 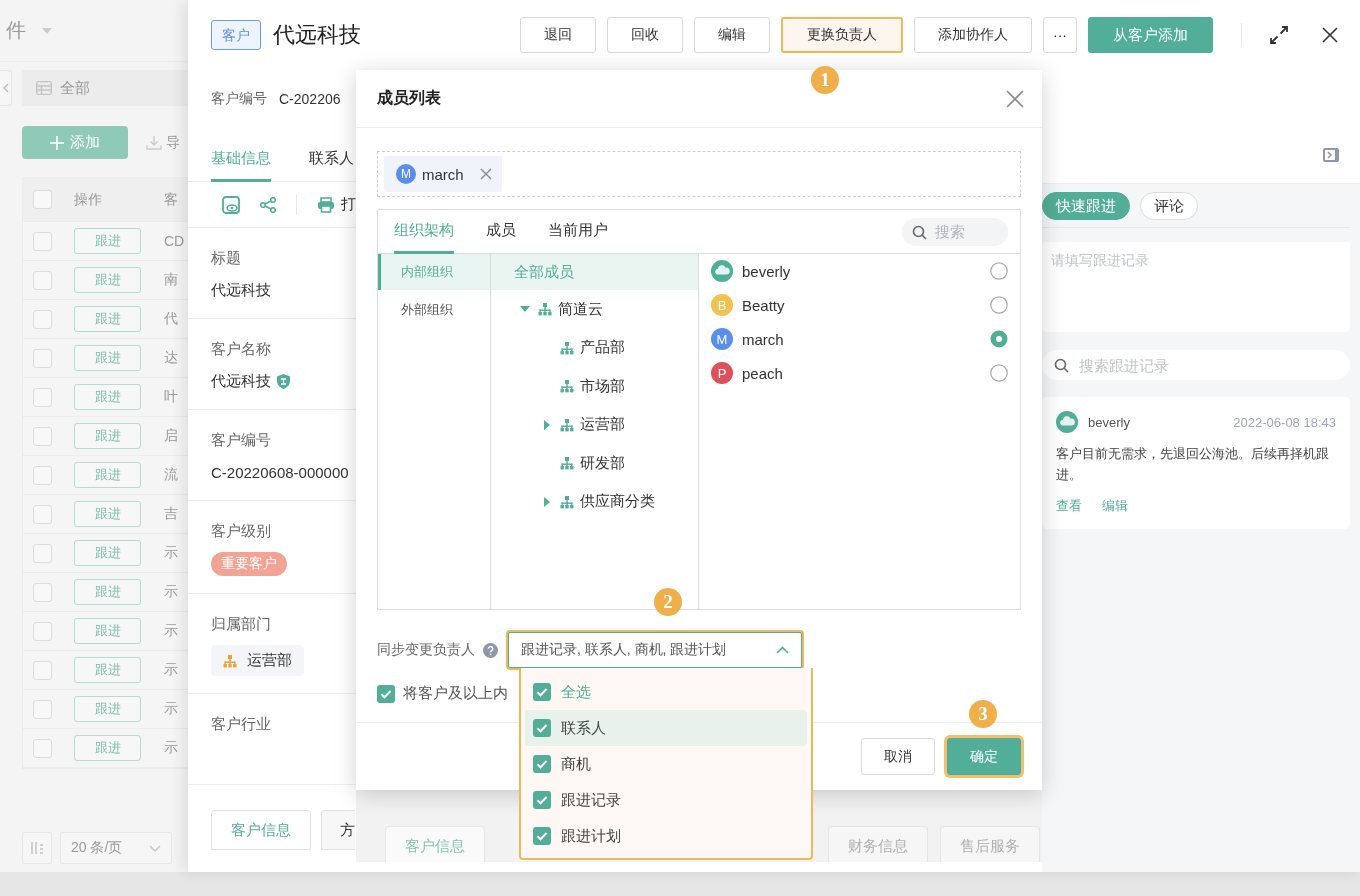 What do you see at coordinates (594, 386) in the screenshot?
I see `tree-item: 市场部` at bounding box center [594, 386].